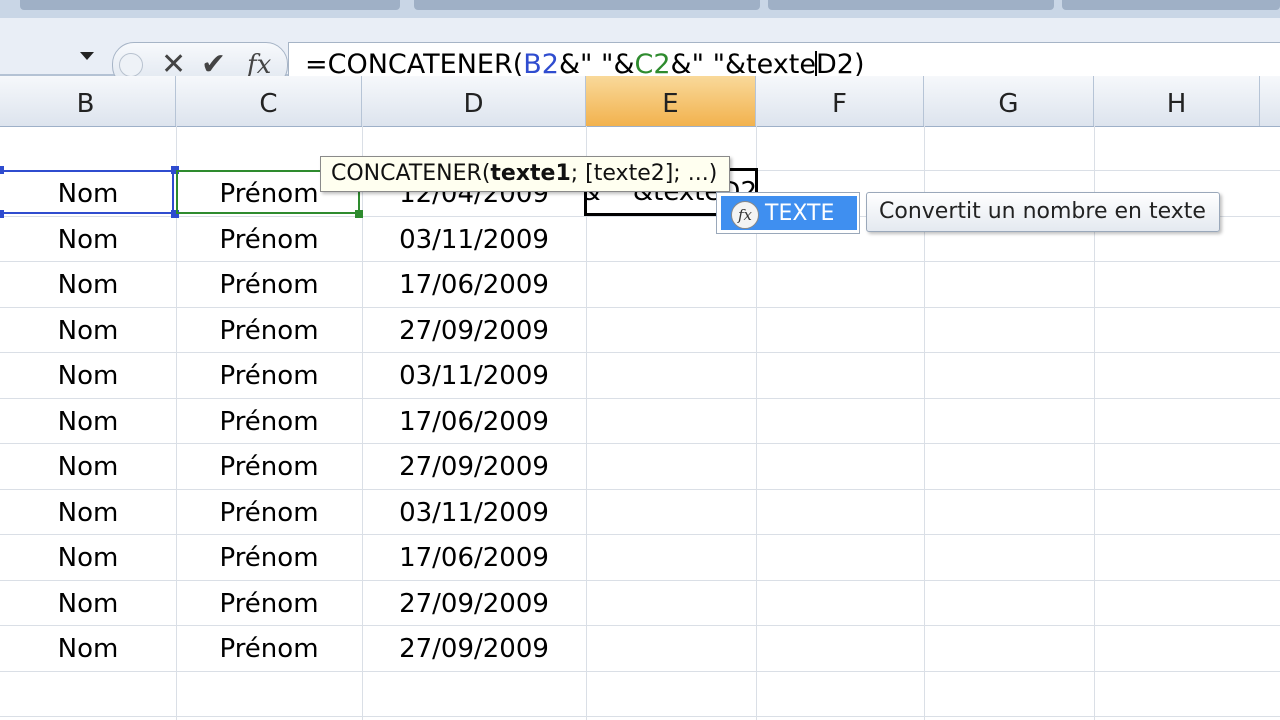 This screenshot has height=720, width=1280. I want to click on reference-highlight-b2, so click(87, 192).